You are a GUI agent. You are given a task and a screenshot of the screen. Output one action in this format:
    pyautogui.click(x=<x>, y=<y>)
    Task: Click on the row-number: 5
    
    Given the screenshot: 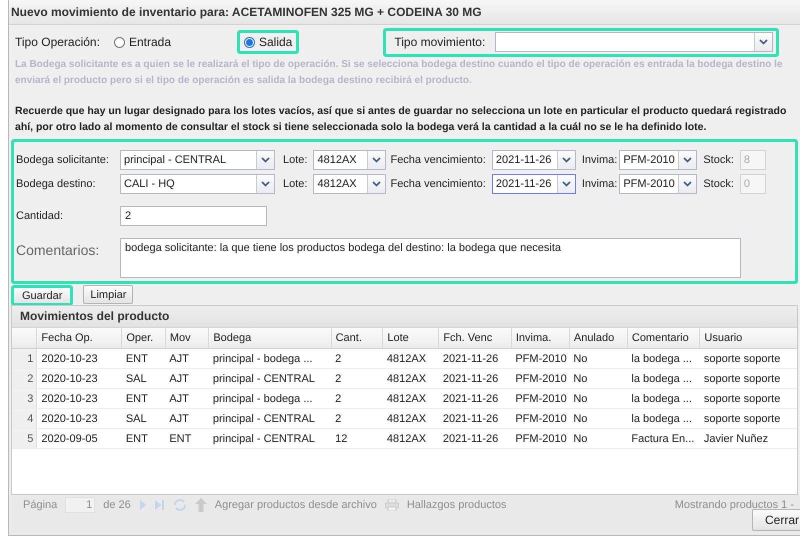 What is the action you would take?
    pyautogui.click(x=24, y=438)
    